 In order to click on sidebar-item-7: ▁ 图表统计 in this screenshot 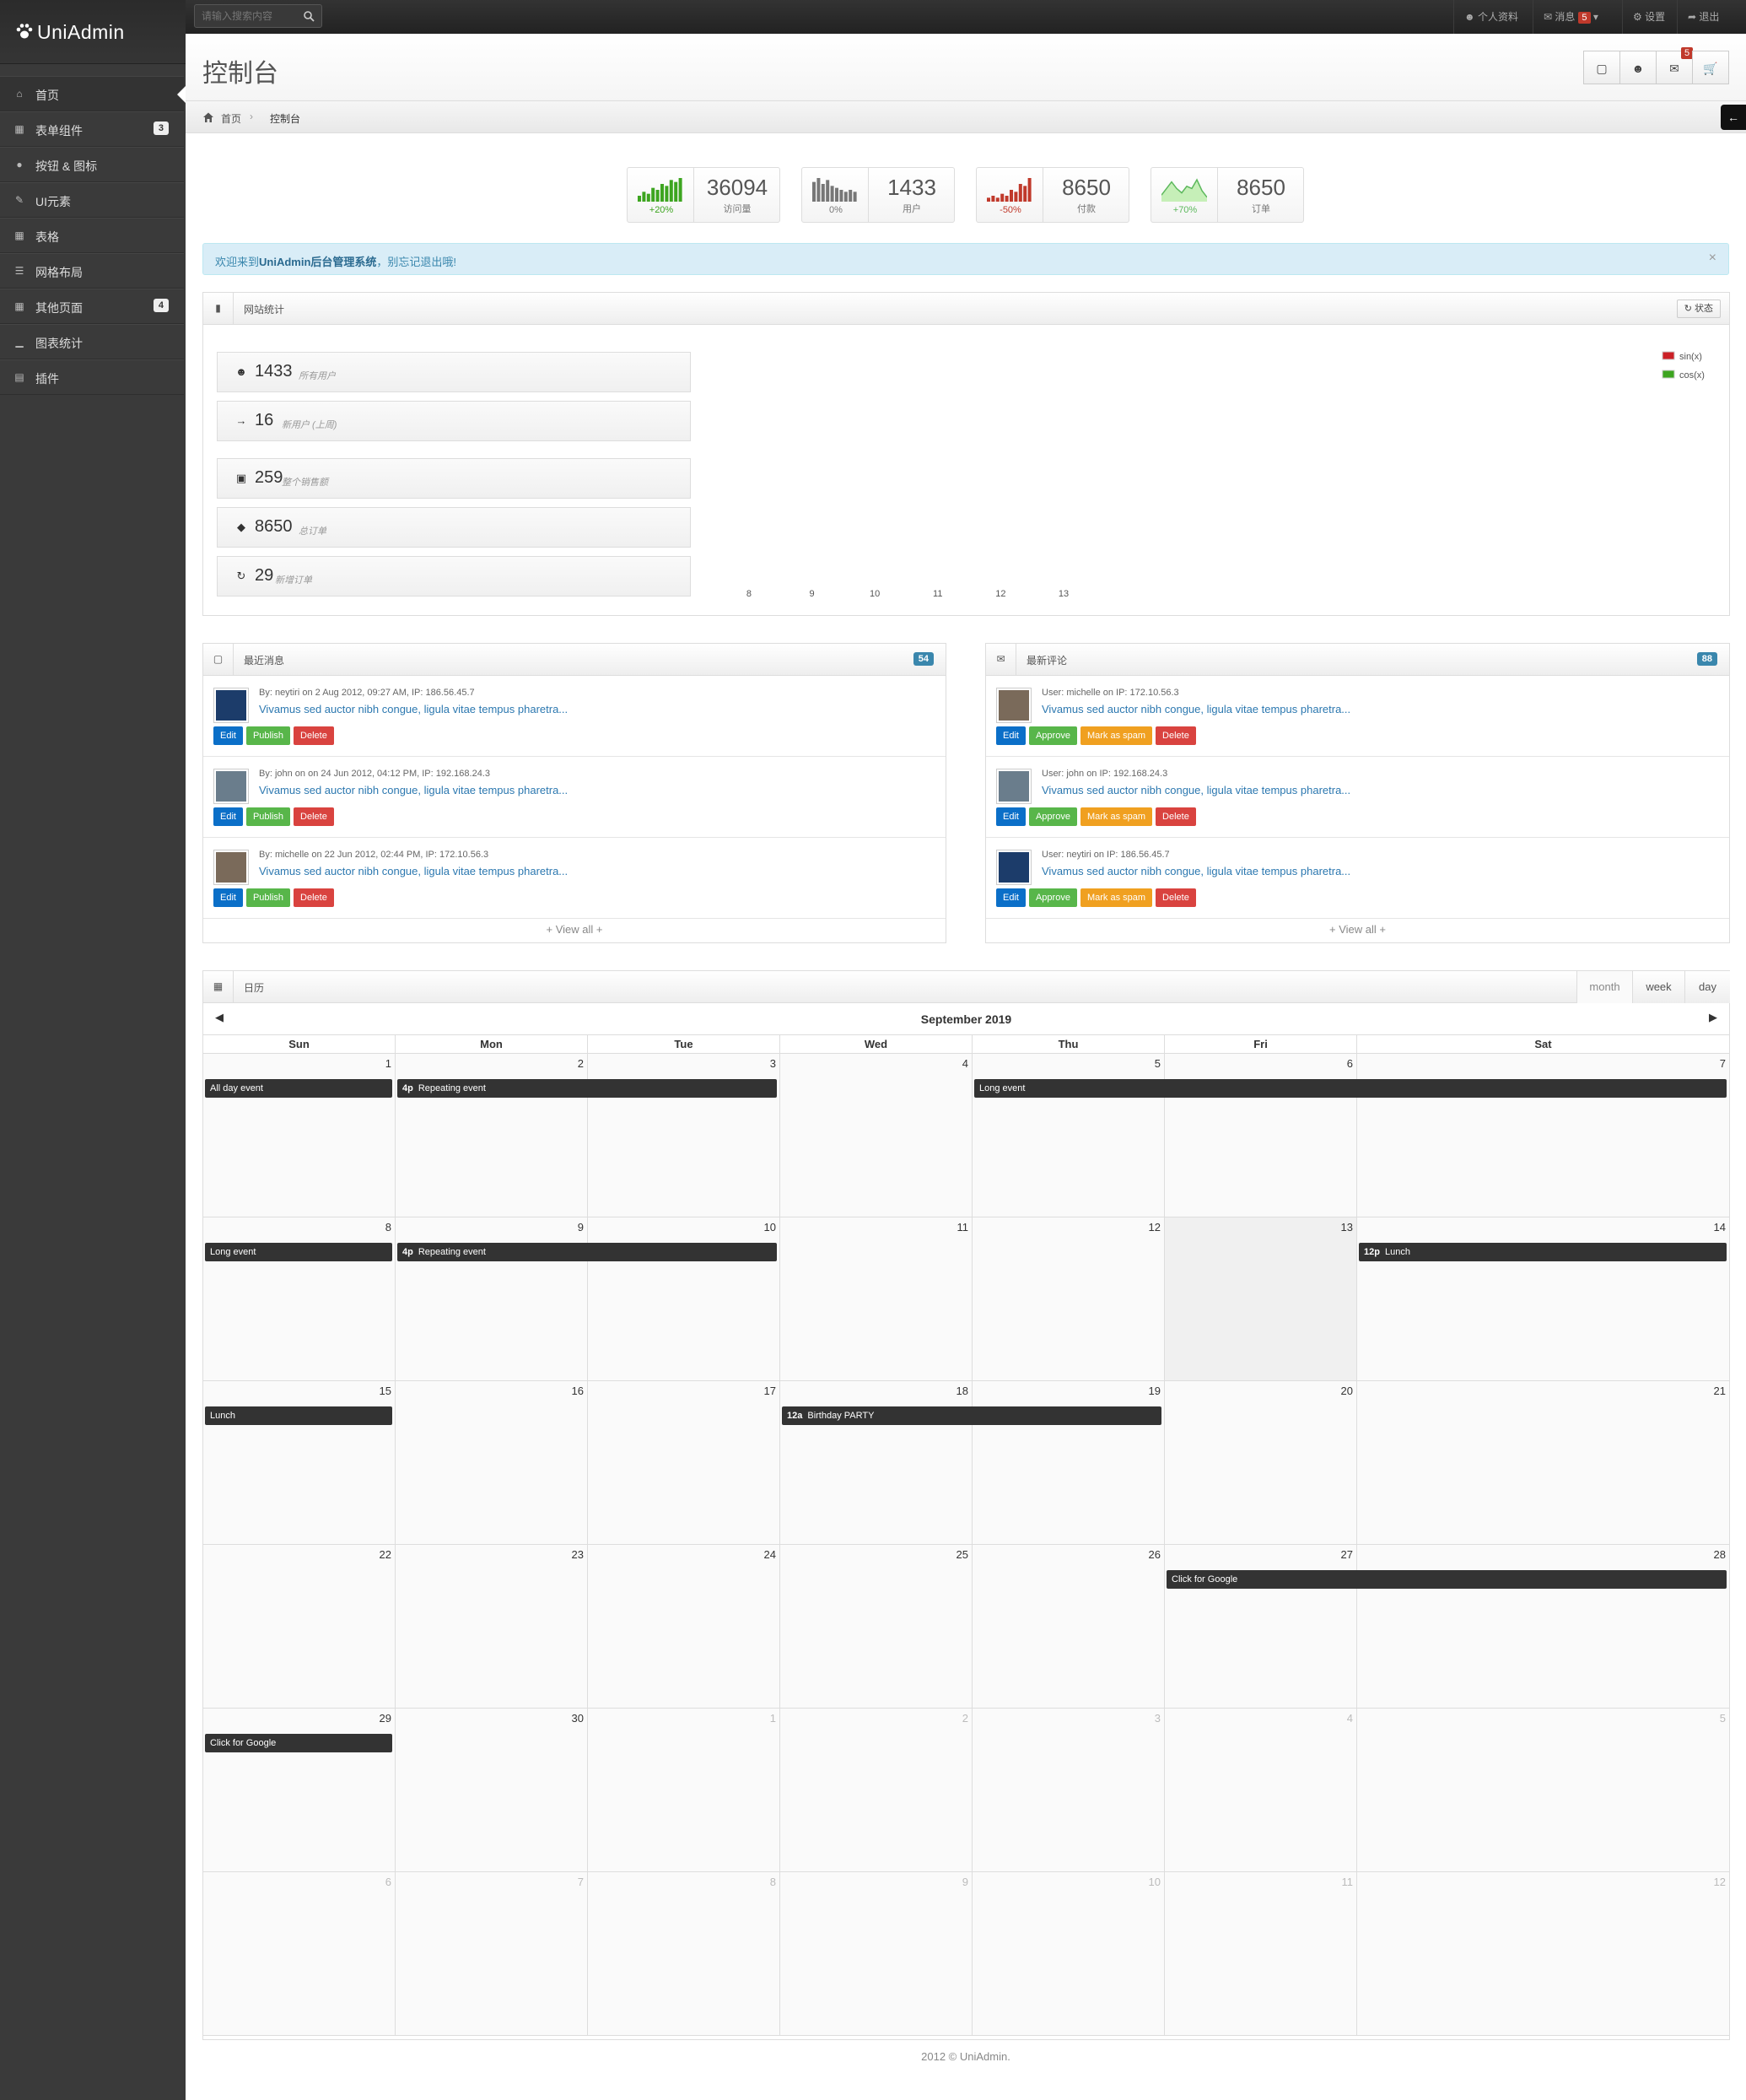, I will do `click(92, 341)`.